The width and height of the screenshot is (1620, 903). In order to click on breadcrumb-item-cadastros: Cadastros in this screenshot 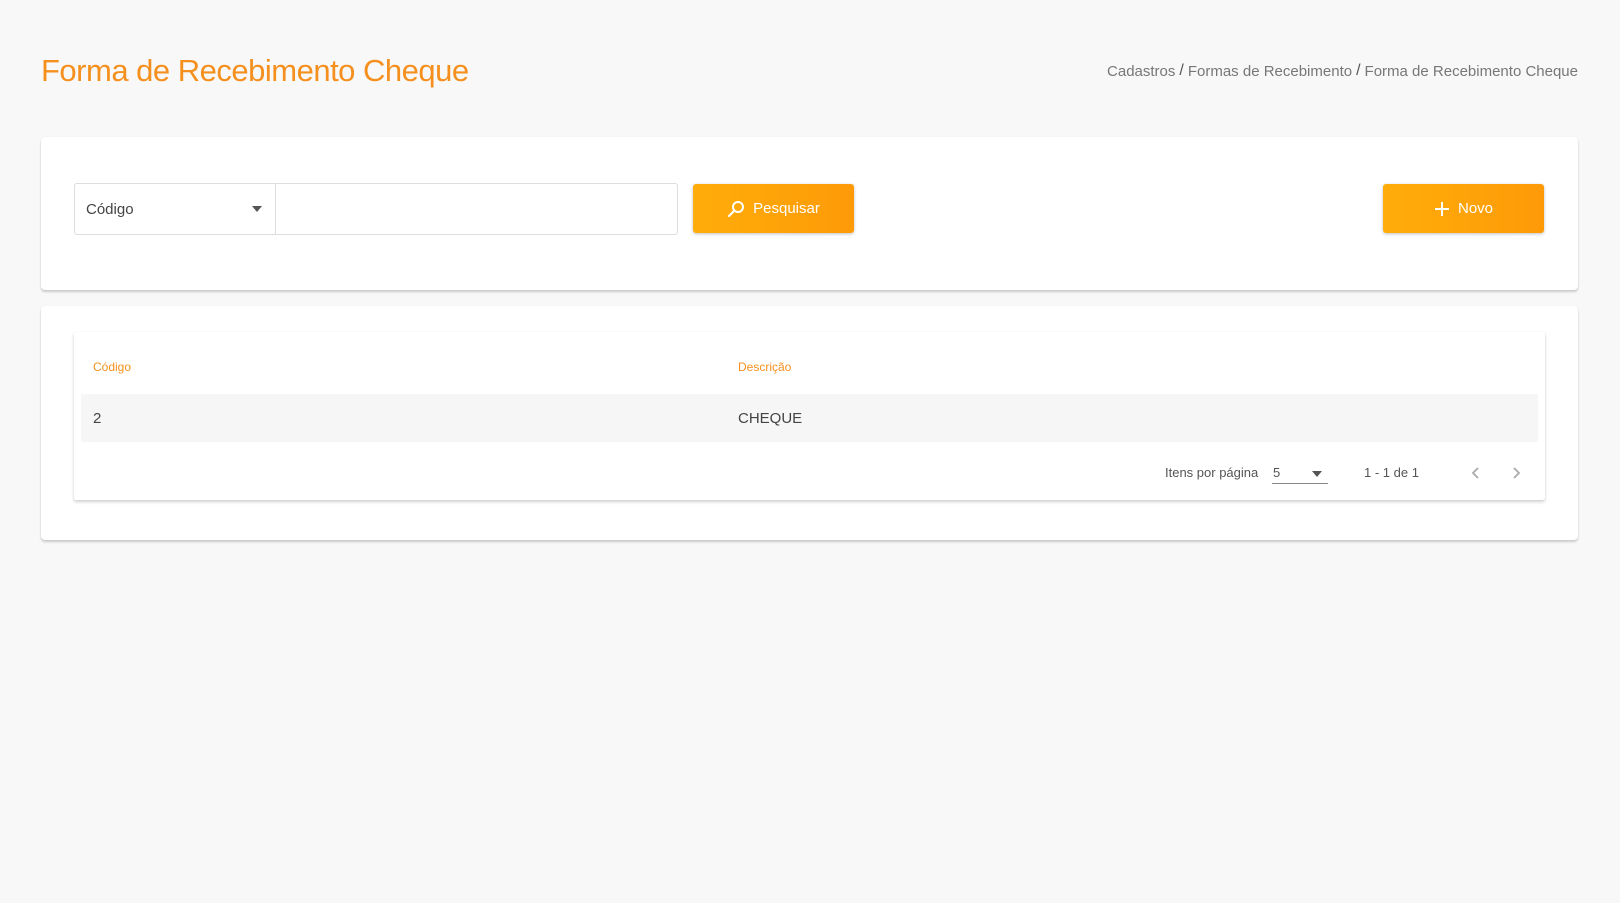, I will do `click(1141, 71)`.